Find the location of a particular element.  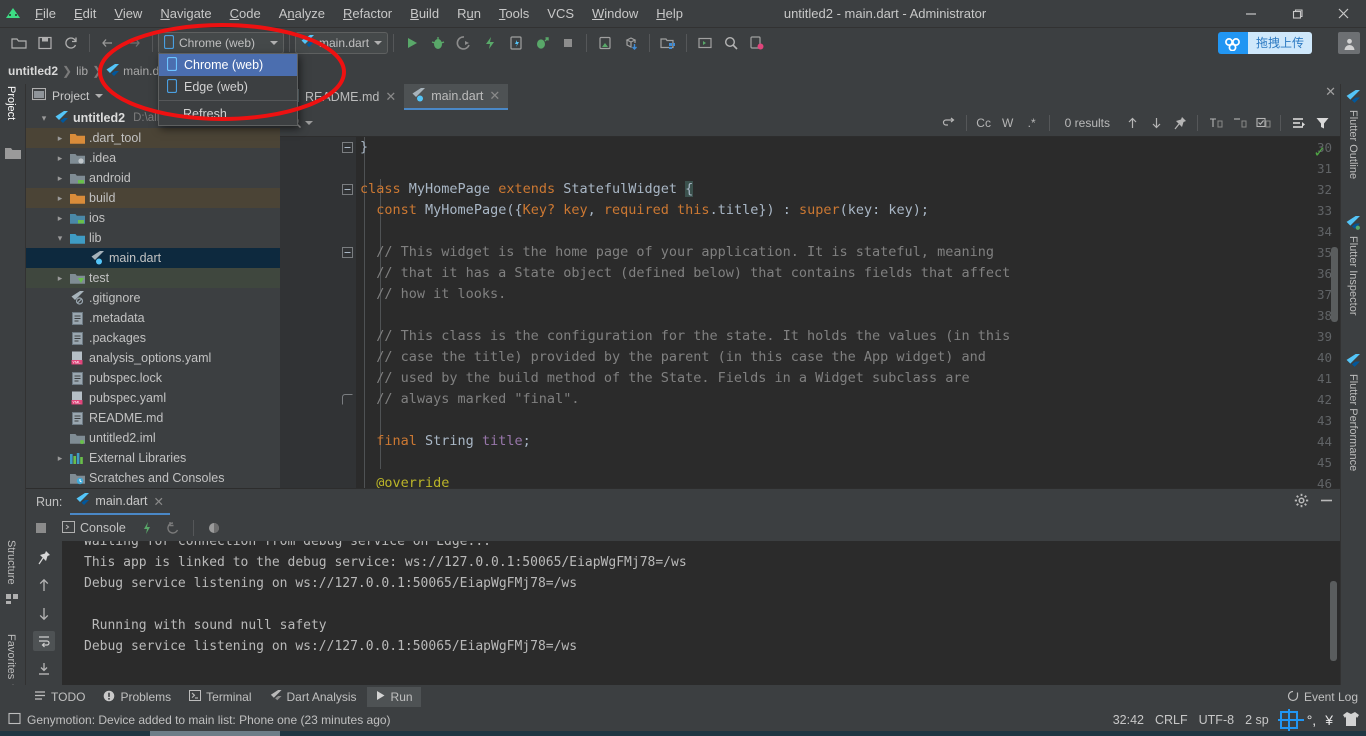

run-config-combo: main.dart is located at coordinates (342, 43).